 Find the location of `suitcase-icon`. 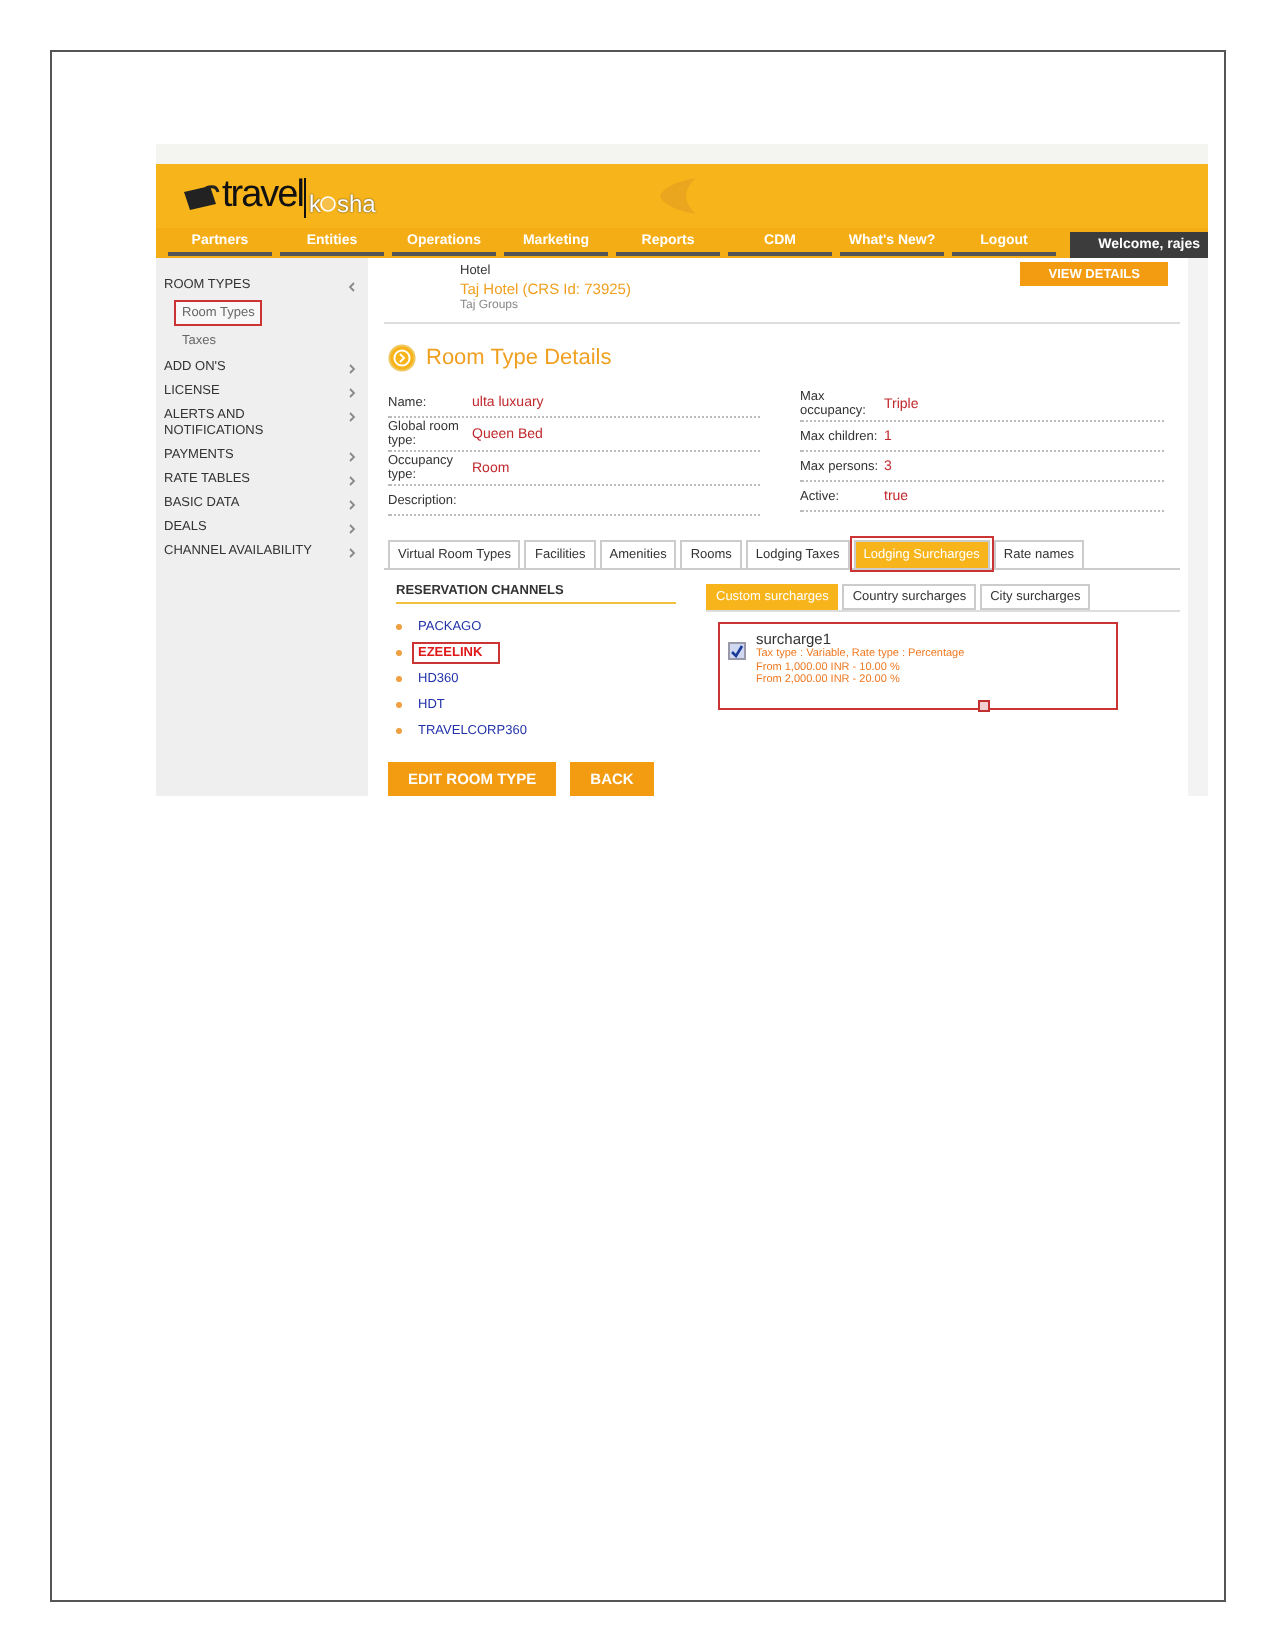

suitcase-icon is located at coordinates (200, 198).